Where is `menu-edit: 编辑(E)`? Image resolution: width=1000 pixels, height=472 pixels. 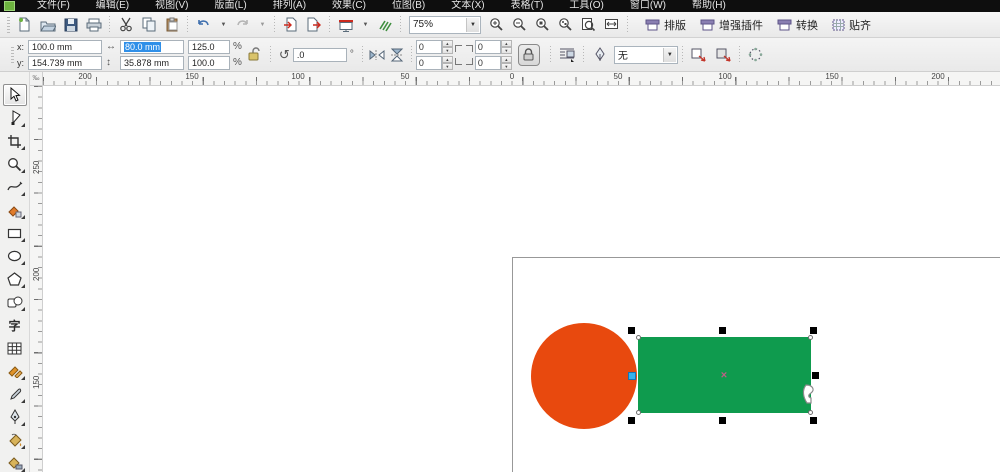 menu-edit: 编辑(E) is located at coordinates (112, 6).